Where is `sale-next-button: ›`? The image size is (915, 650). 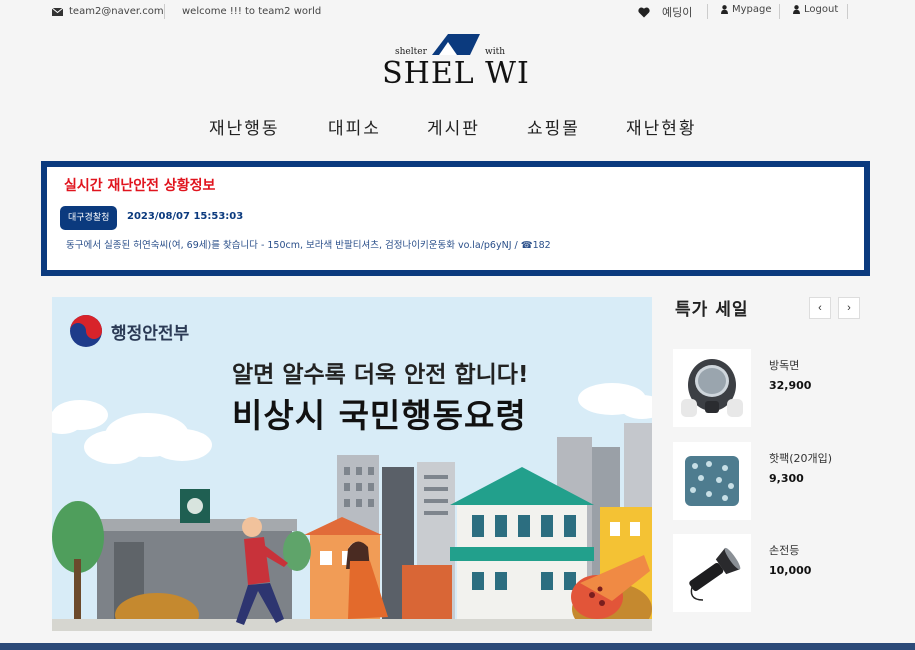 sale-next-button: › is located at coordinates (849, 308).